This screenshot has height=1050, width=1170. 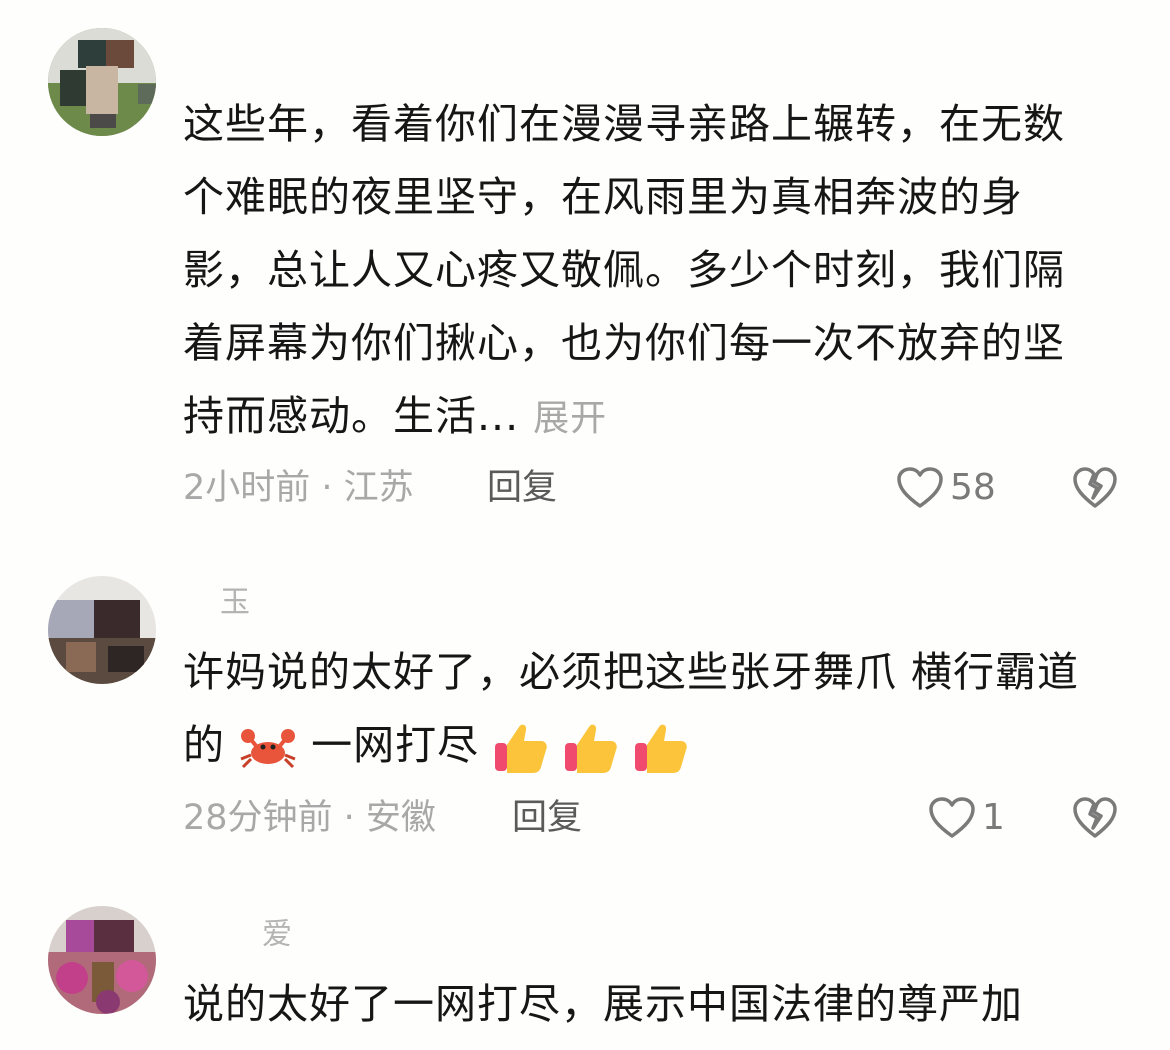 I want to click on comment-text-content: 一网打尽, so click(x=395, y=745).